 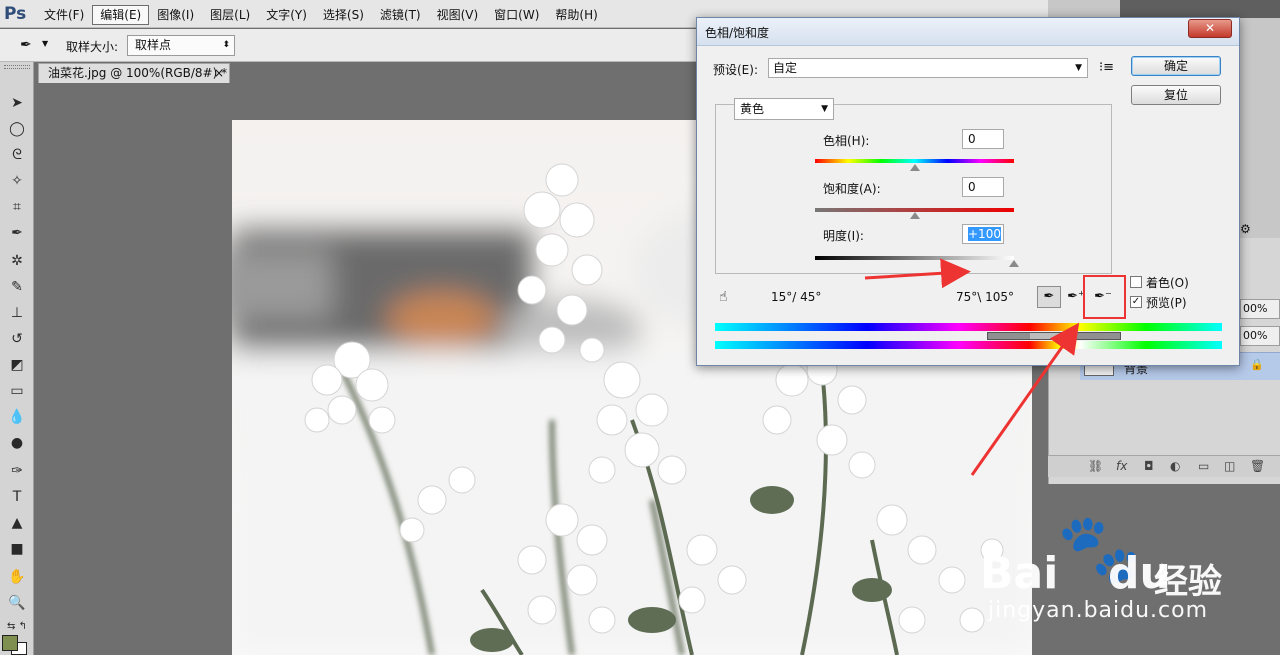 What do you see at coordinates (1200, 9) in the screenshot?
I see `panel-header-strip` at bounding box center [1200, 9].